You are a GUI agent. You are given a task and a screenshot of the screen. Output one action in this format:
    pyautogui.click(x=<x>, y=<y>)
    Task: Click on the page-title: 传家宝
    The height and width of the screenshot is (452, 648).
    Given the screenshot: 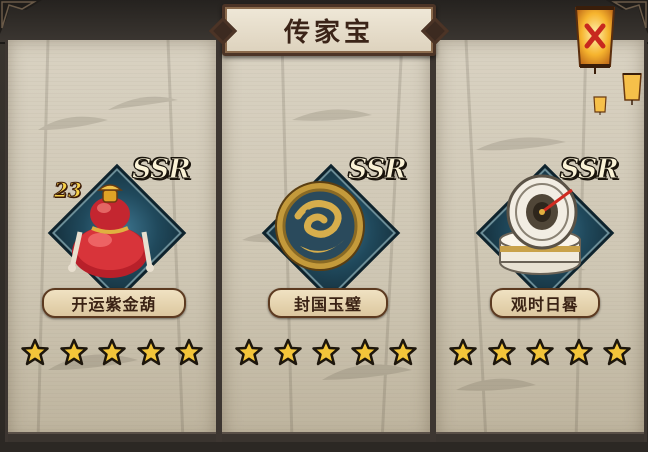 What is the action you would take?
    pyautogui.click(x=328, y=32)
    